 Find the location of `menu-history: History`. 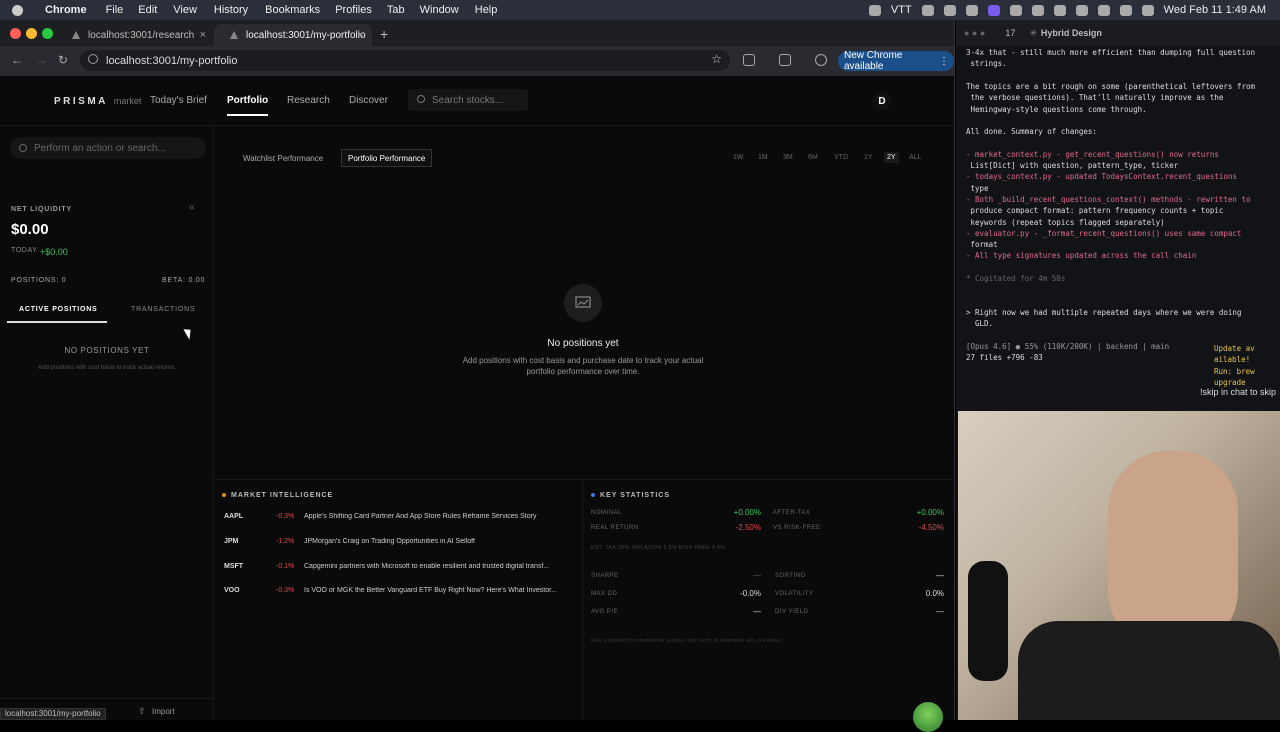

menu-history: History is located at coordinates (231, 10).